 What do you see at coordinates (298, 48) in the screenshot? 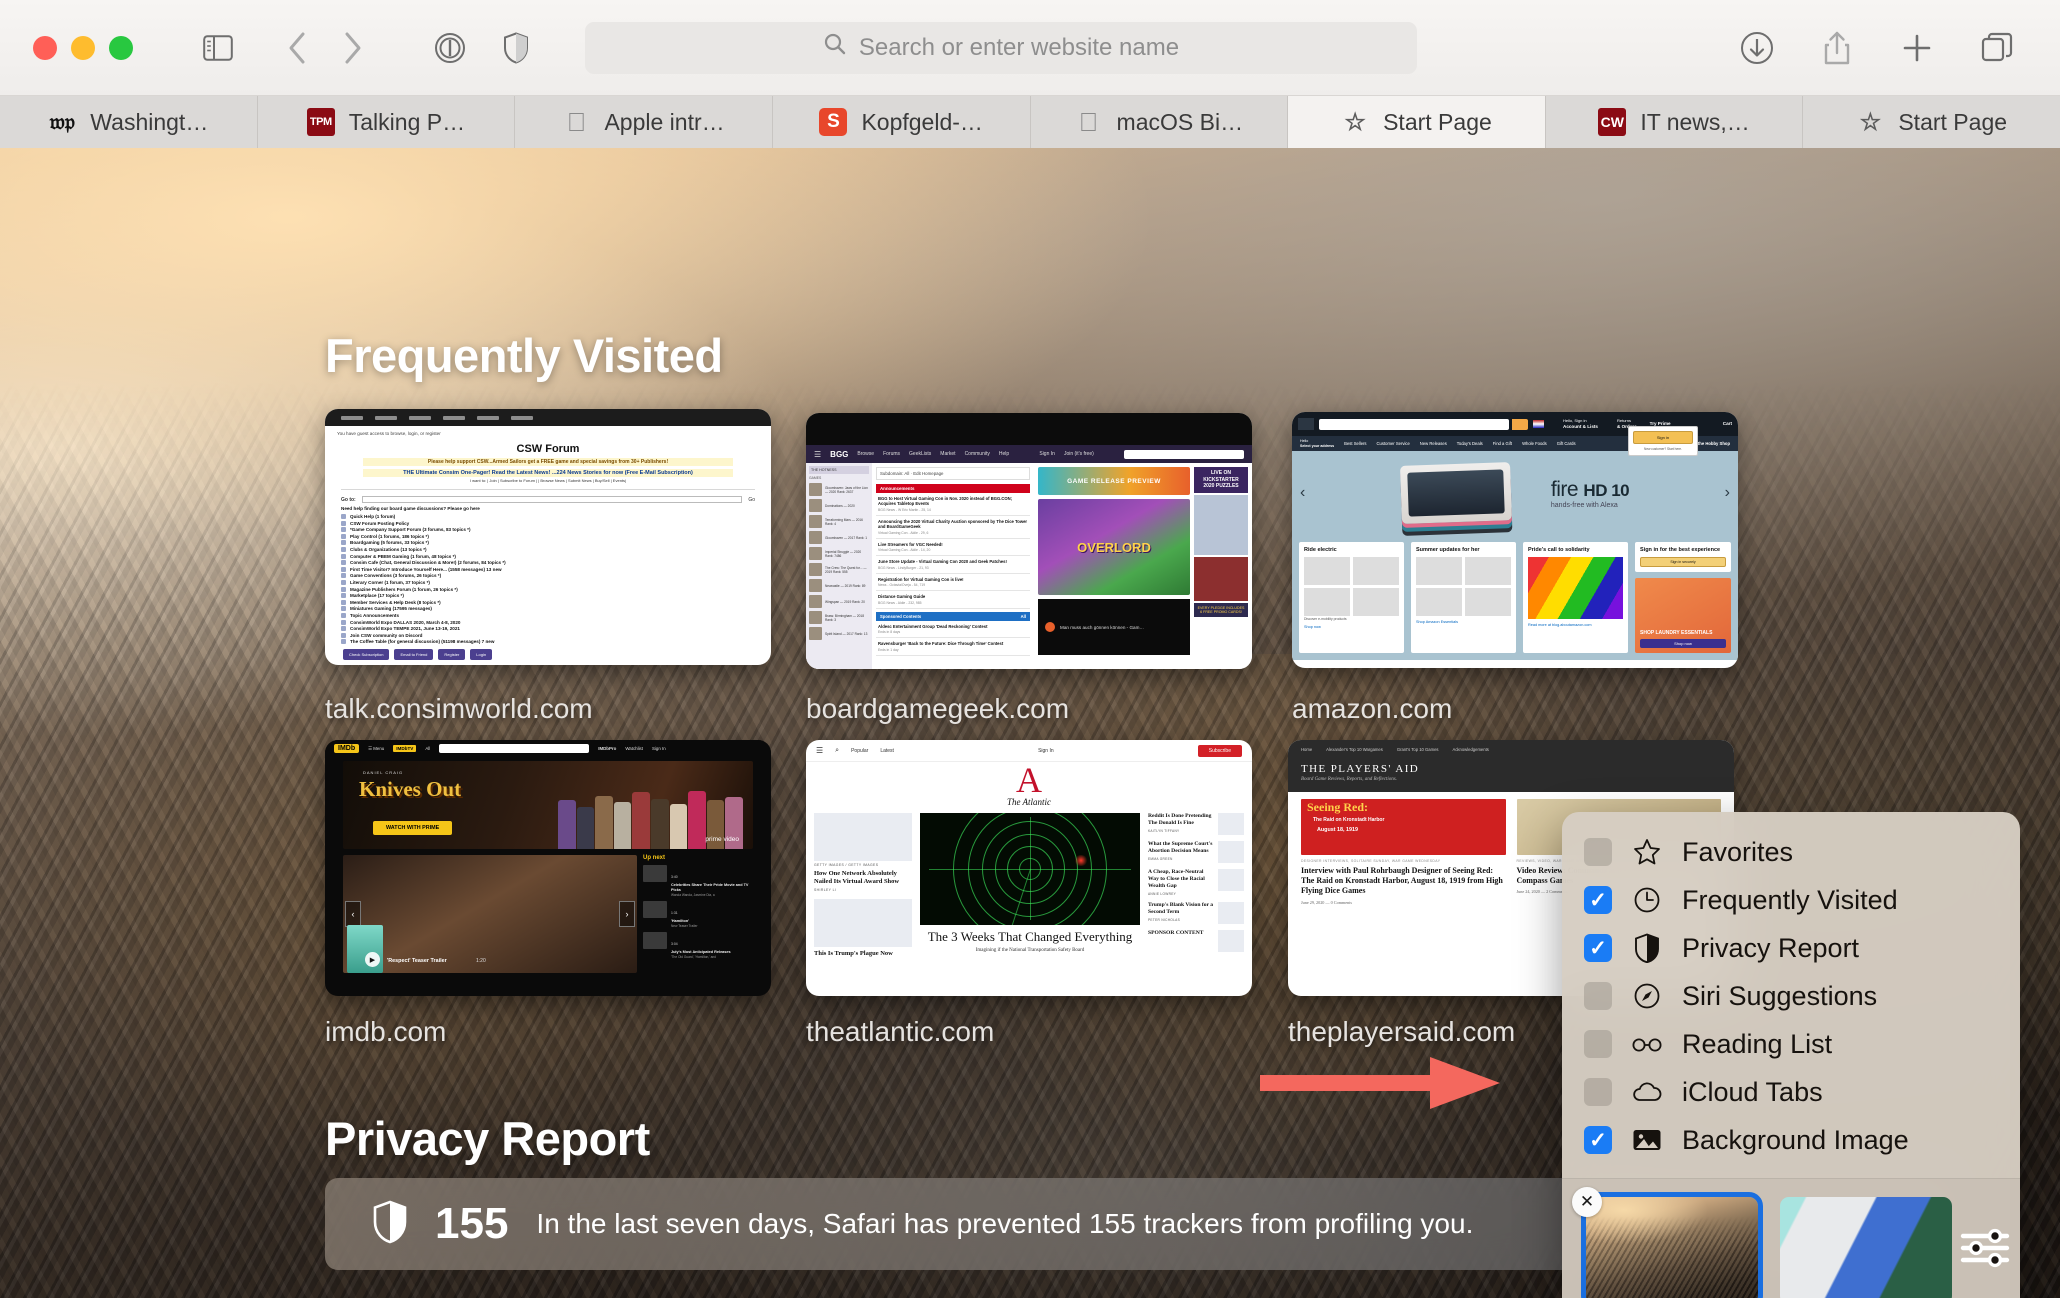
I see `back-chevron-icon` at bounding box center [298, 48].